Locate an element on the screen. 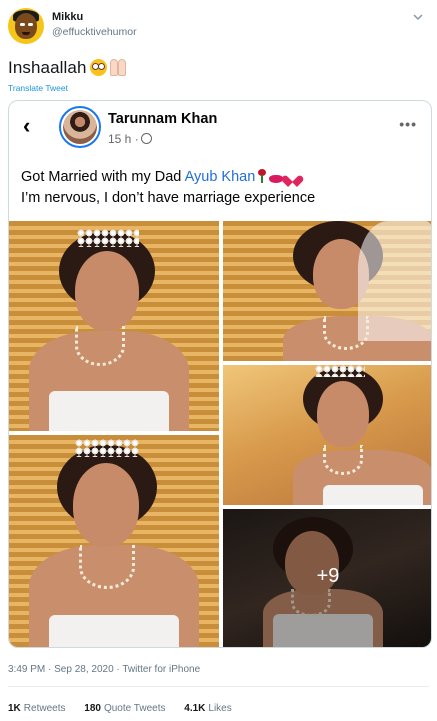 The image size is (437, 721). retweets-count: 1K is located at coordinates (14, 708).